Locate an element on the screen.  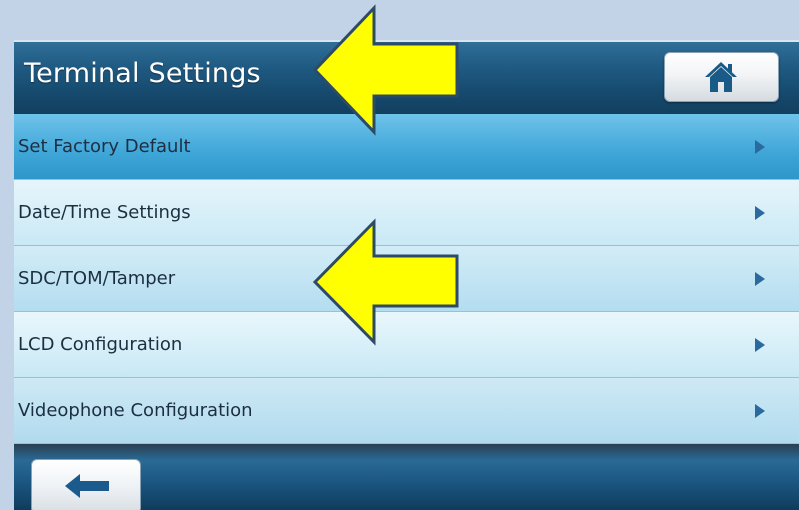
home-button is located at coordinates (721, 77).